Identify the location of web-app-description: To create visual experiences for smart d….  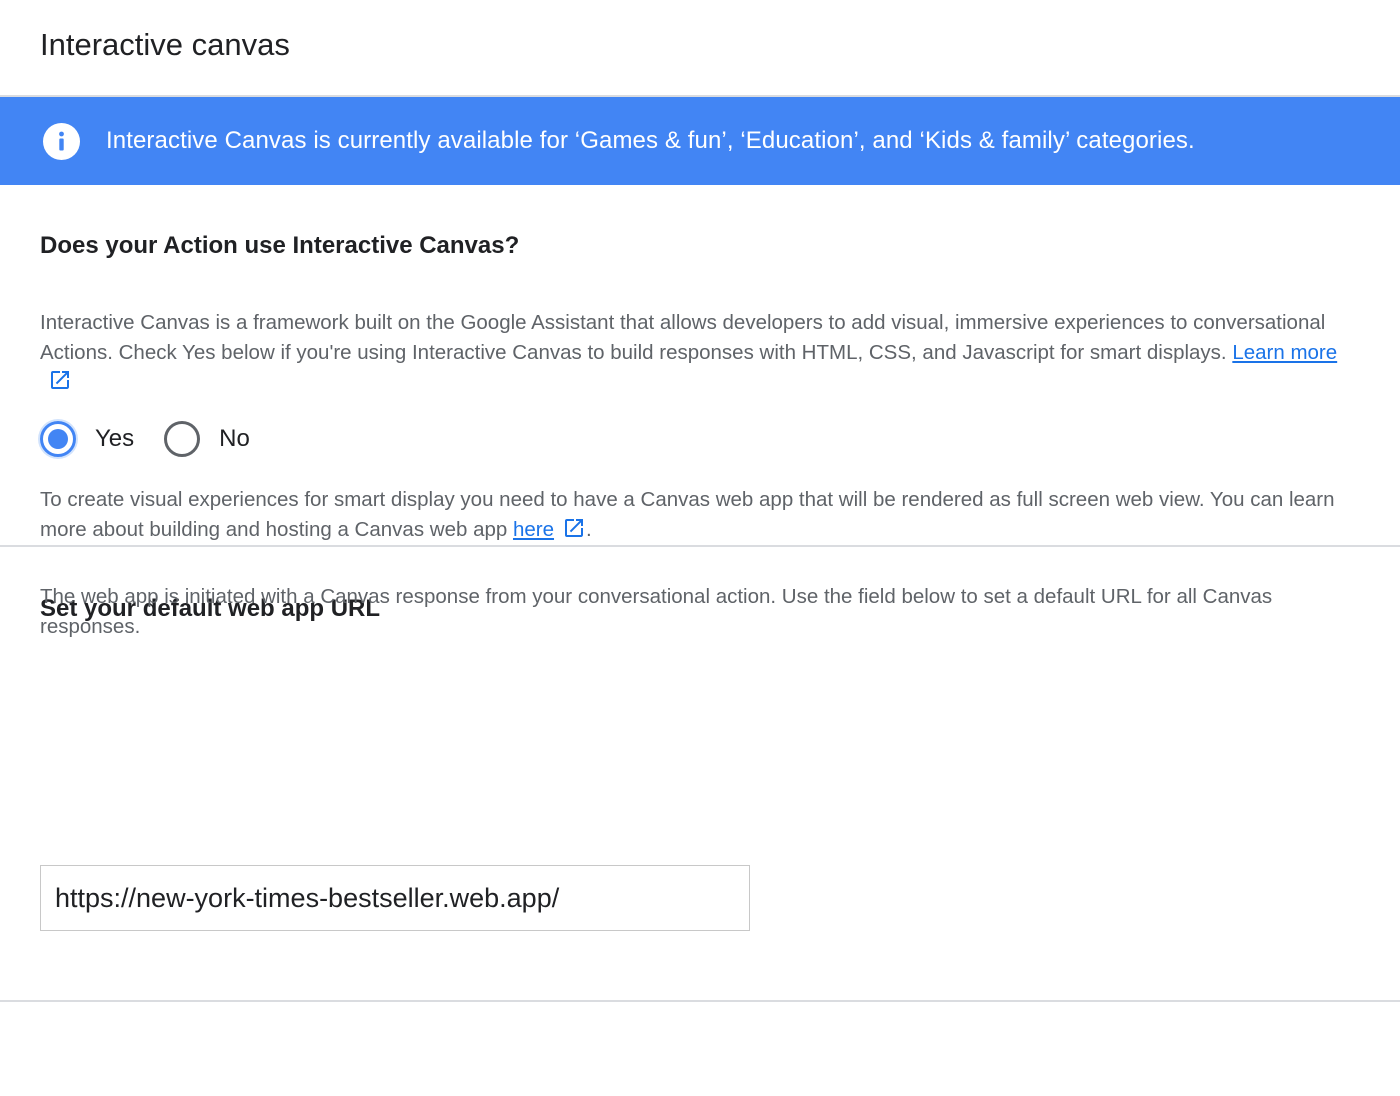
(700, 516).